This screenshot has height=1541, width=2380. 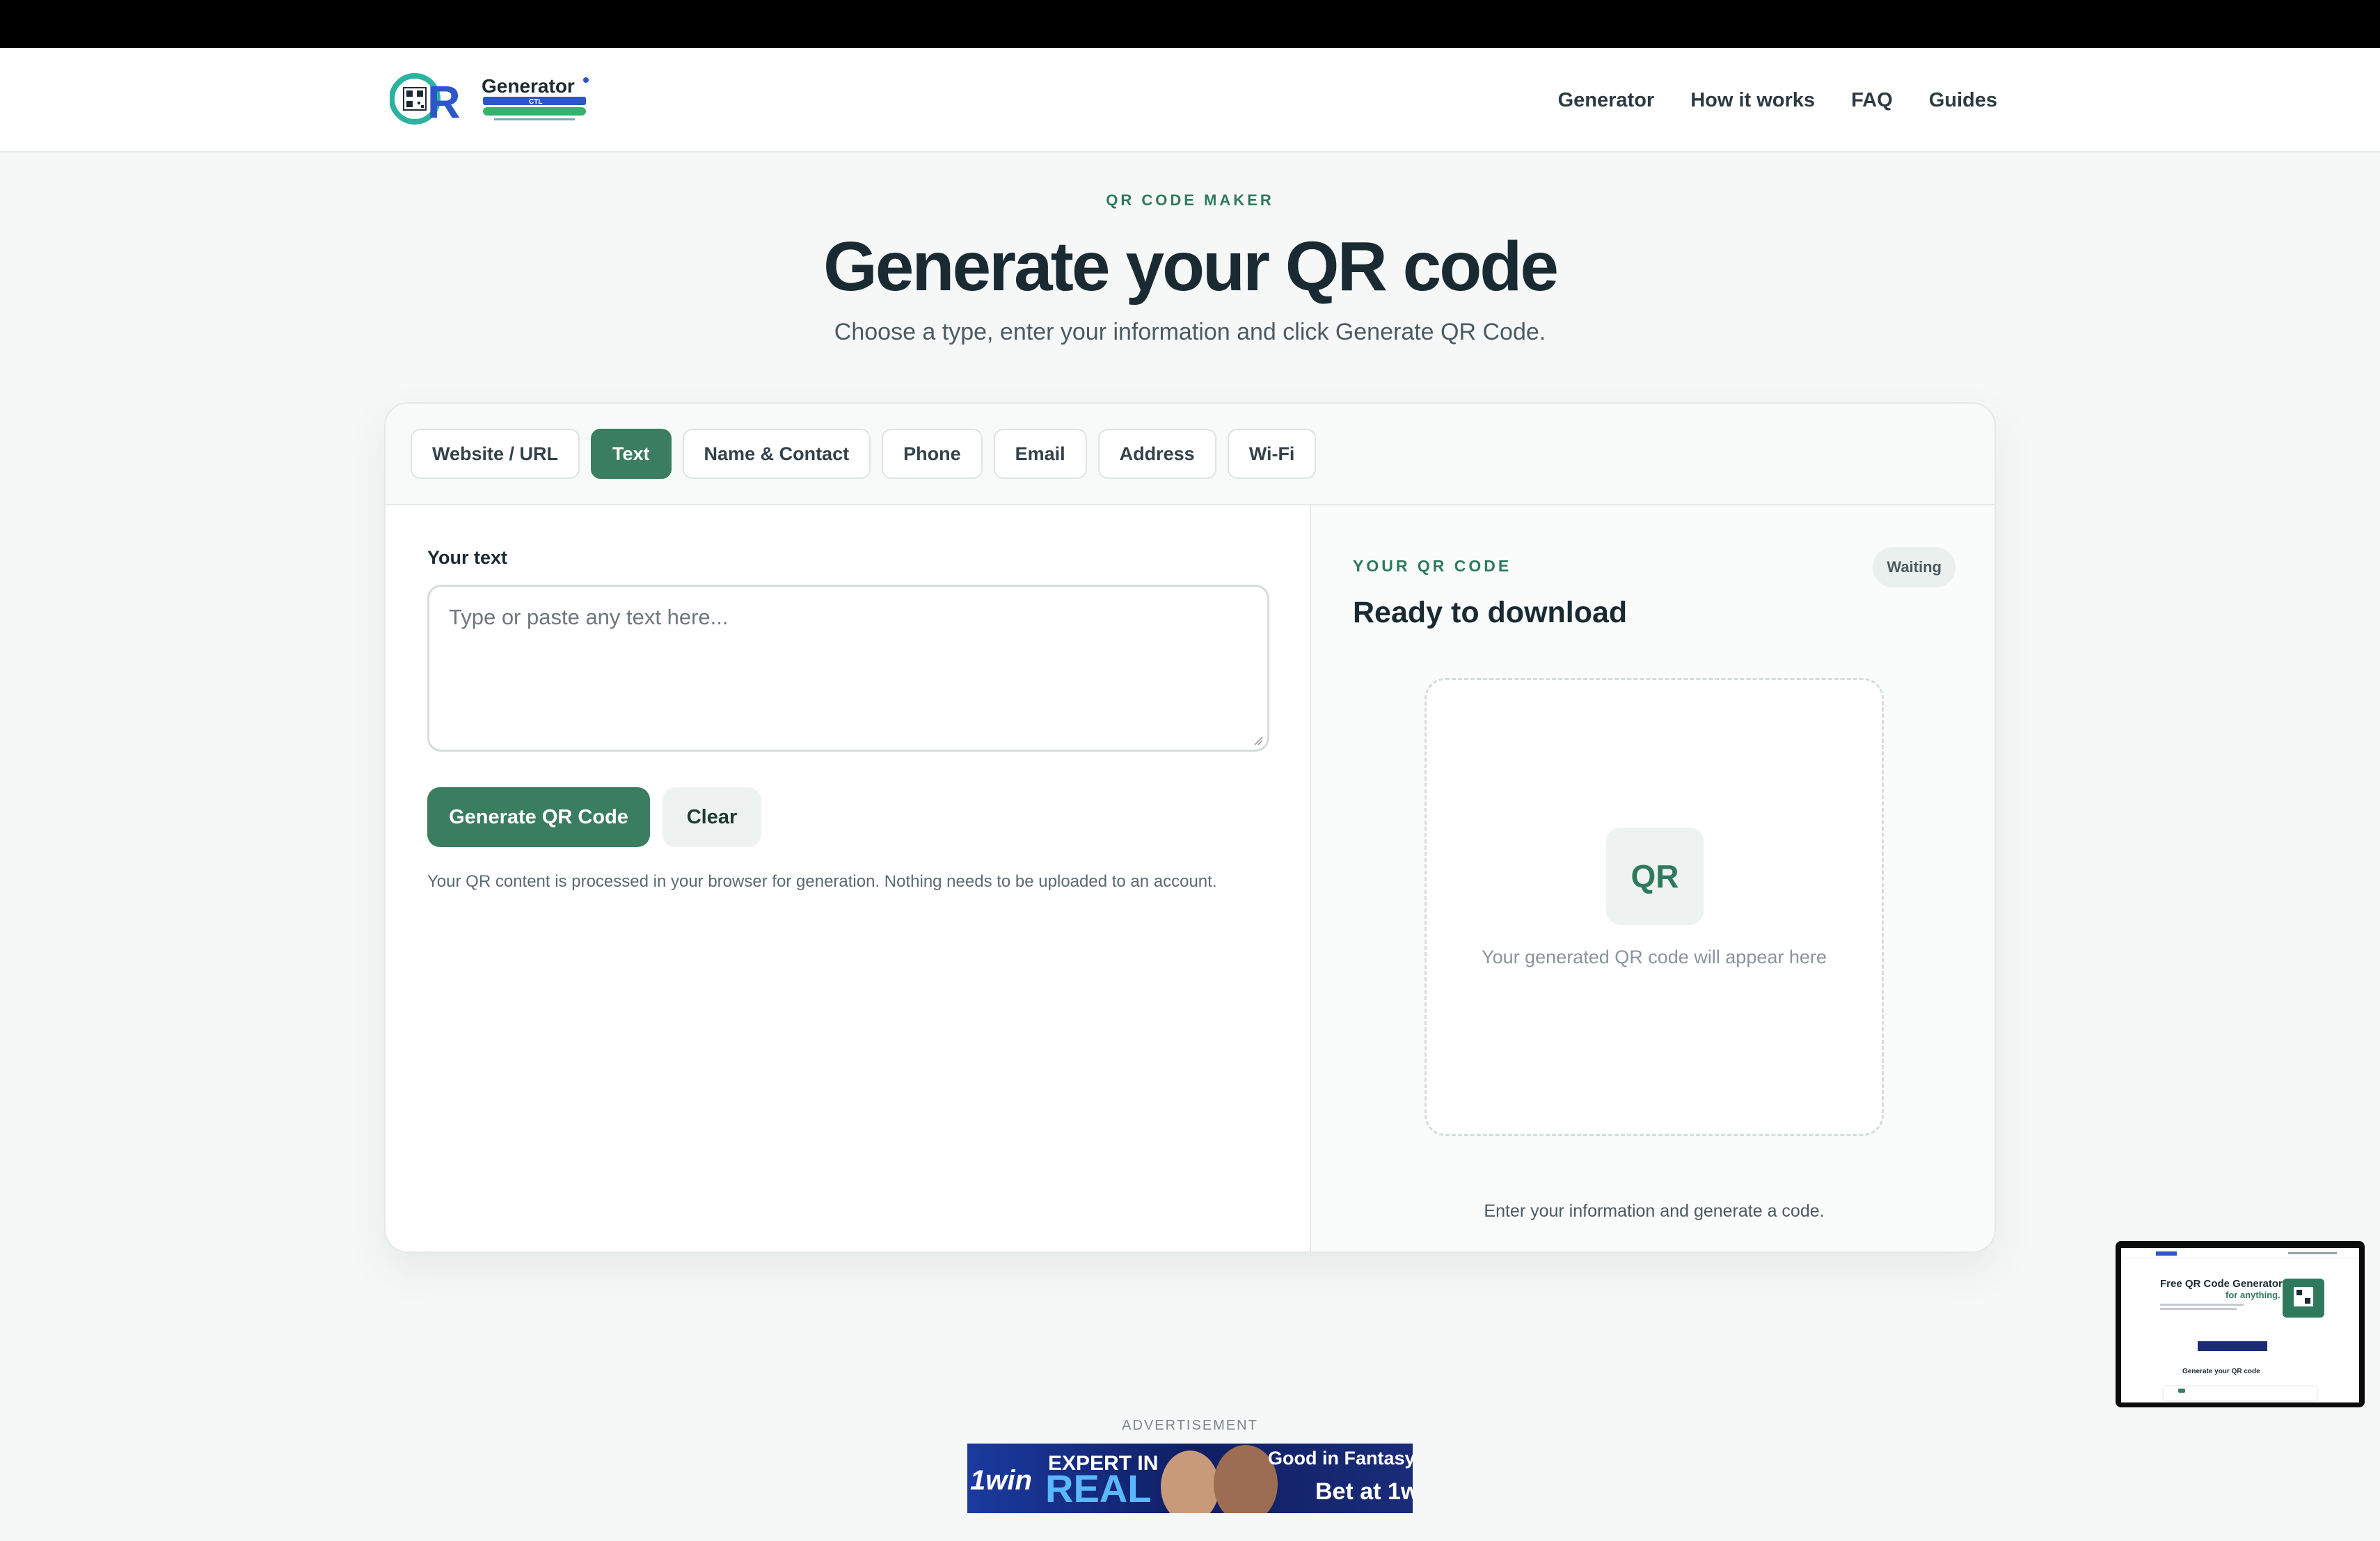 I want to click on tab-website-url: Website / URL, so click(x=495, y=454).